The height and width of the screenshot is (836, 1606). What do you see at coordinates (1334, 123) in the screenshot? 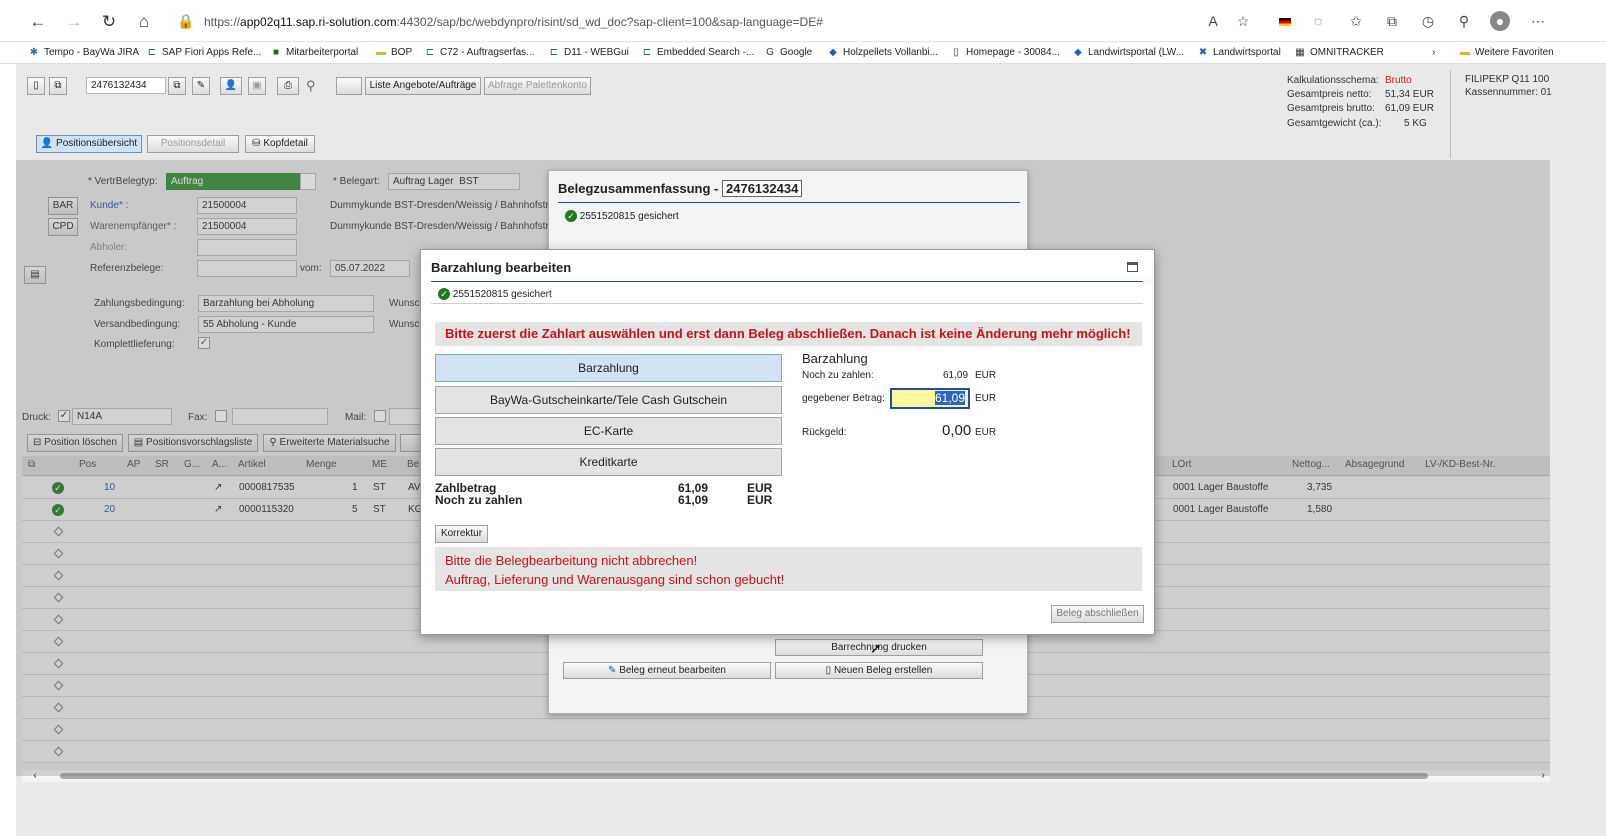
I see `weight-label: Gesamtgewicht (ca.):` at bounding box center [1334, 123].